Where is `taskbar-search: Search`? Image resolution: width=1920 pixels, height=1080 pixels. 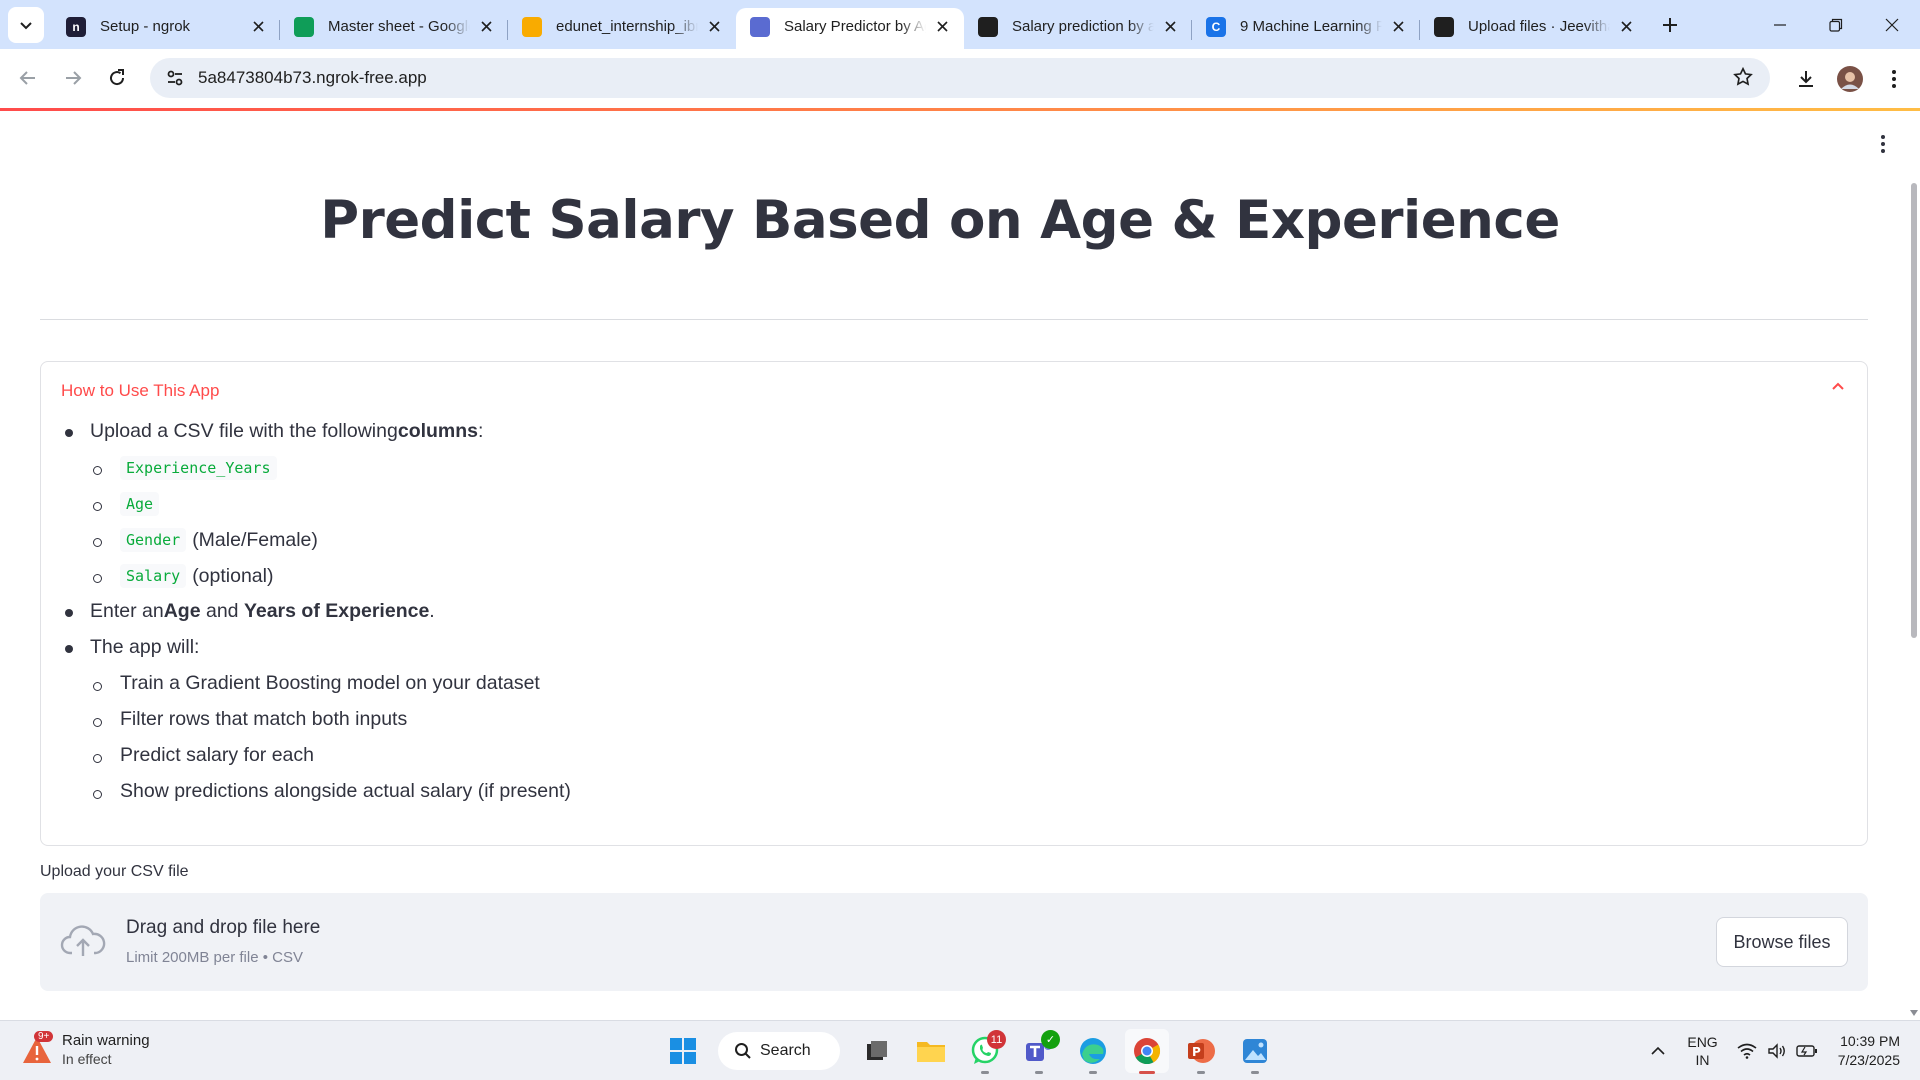 taskbar-search: Search is located at coordinates (779, 1051).